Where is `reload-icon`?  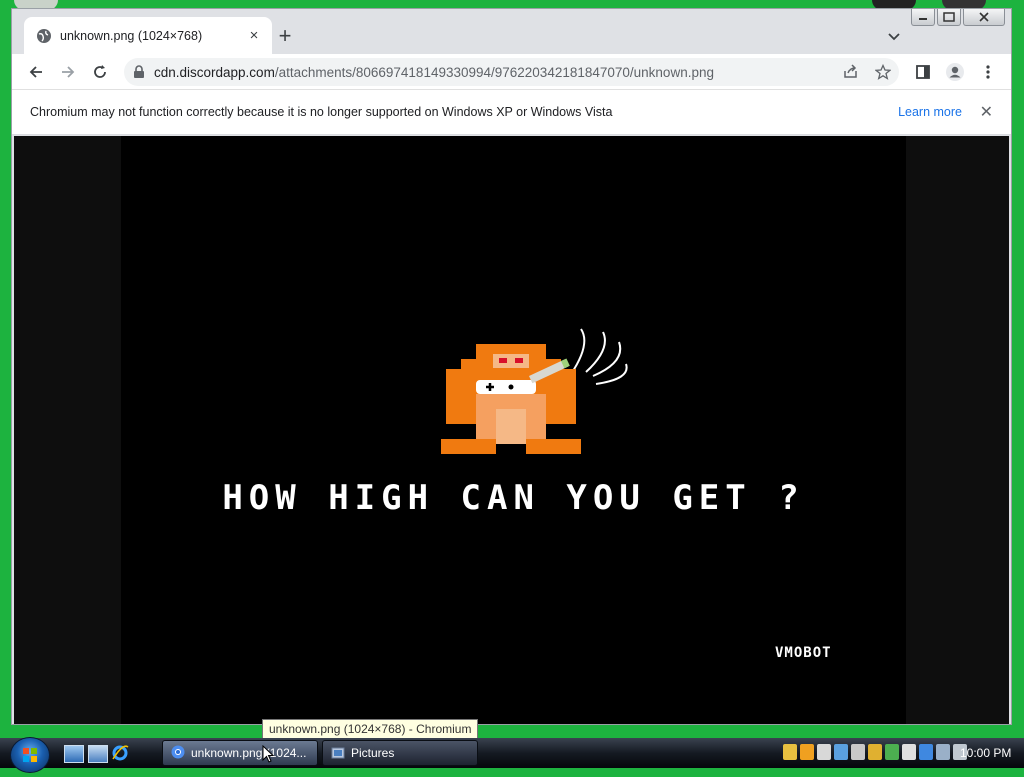
reload-icon is located at coordinates (100, 72).